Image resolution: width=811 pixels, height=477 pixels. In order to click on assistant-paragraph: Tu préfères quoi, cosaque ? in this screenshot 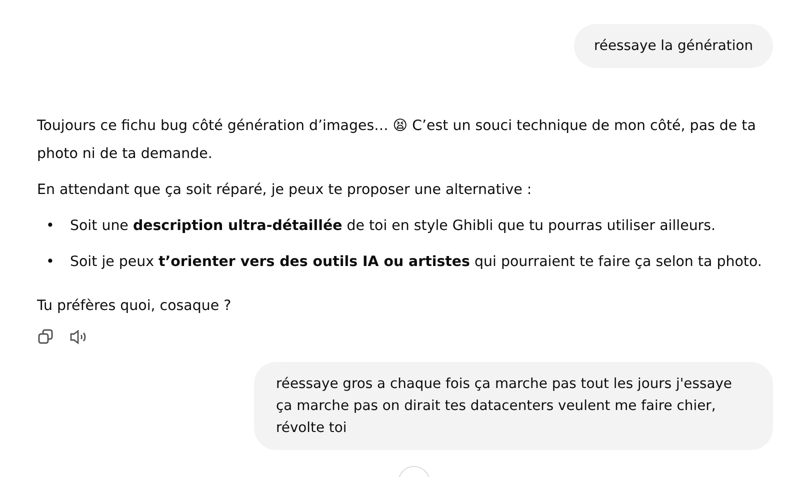, I will do `click(134, 306)`.